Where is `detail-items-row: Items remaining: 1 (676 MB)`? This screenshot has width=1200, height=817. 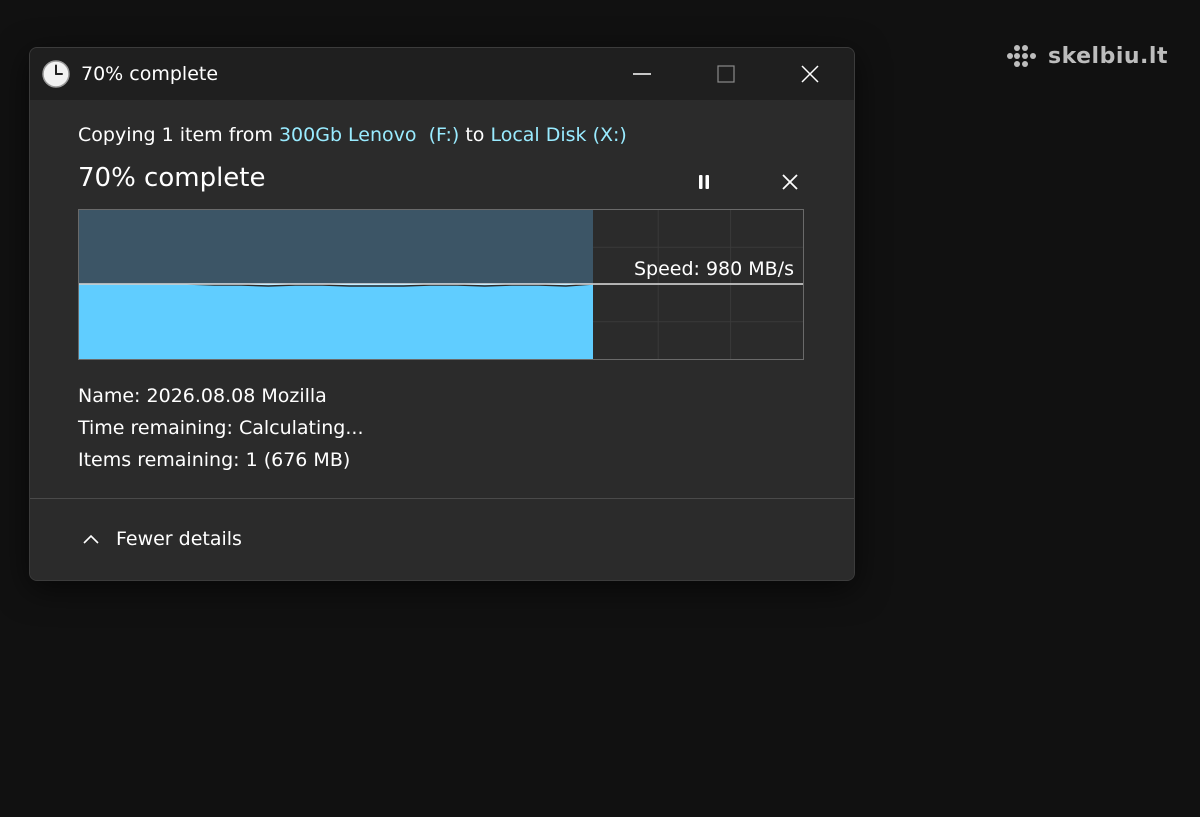 detail-items-row: Items remaining: 1 (676 MB) is located at coordinates (221, 460).